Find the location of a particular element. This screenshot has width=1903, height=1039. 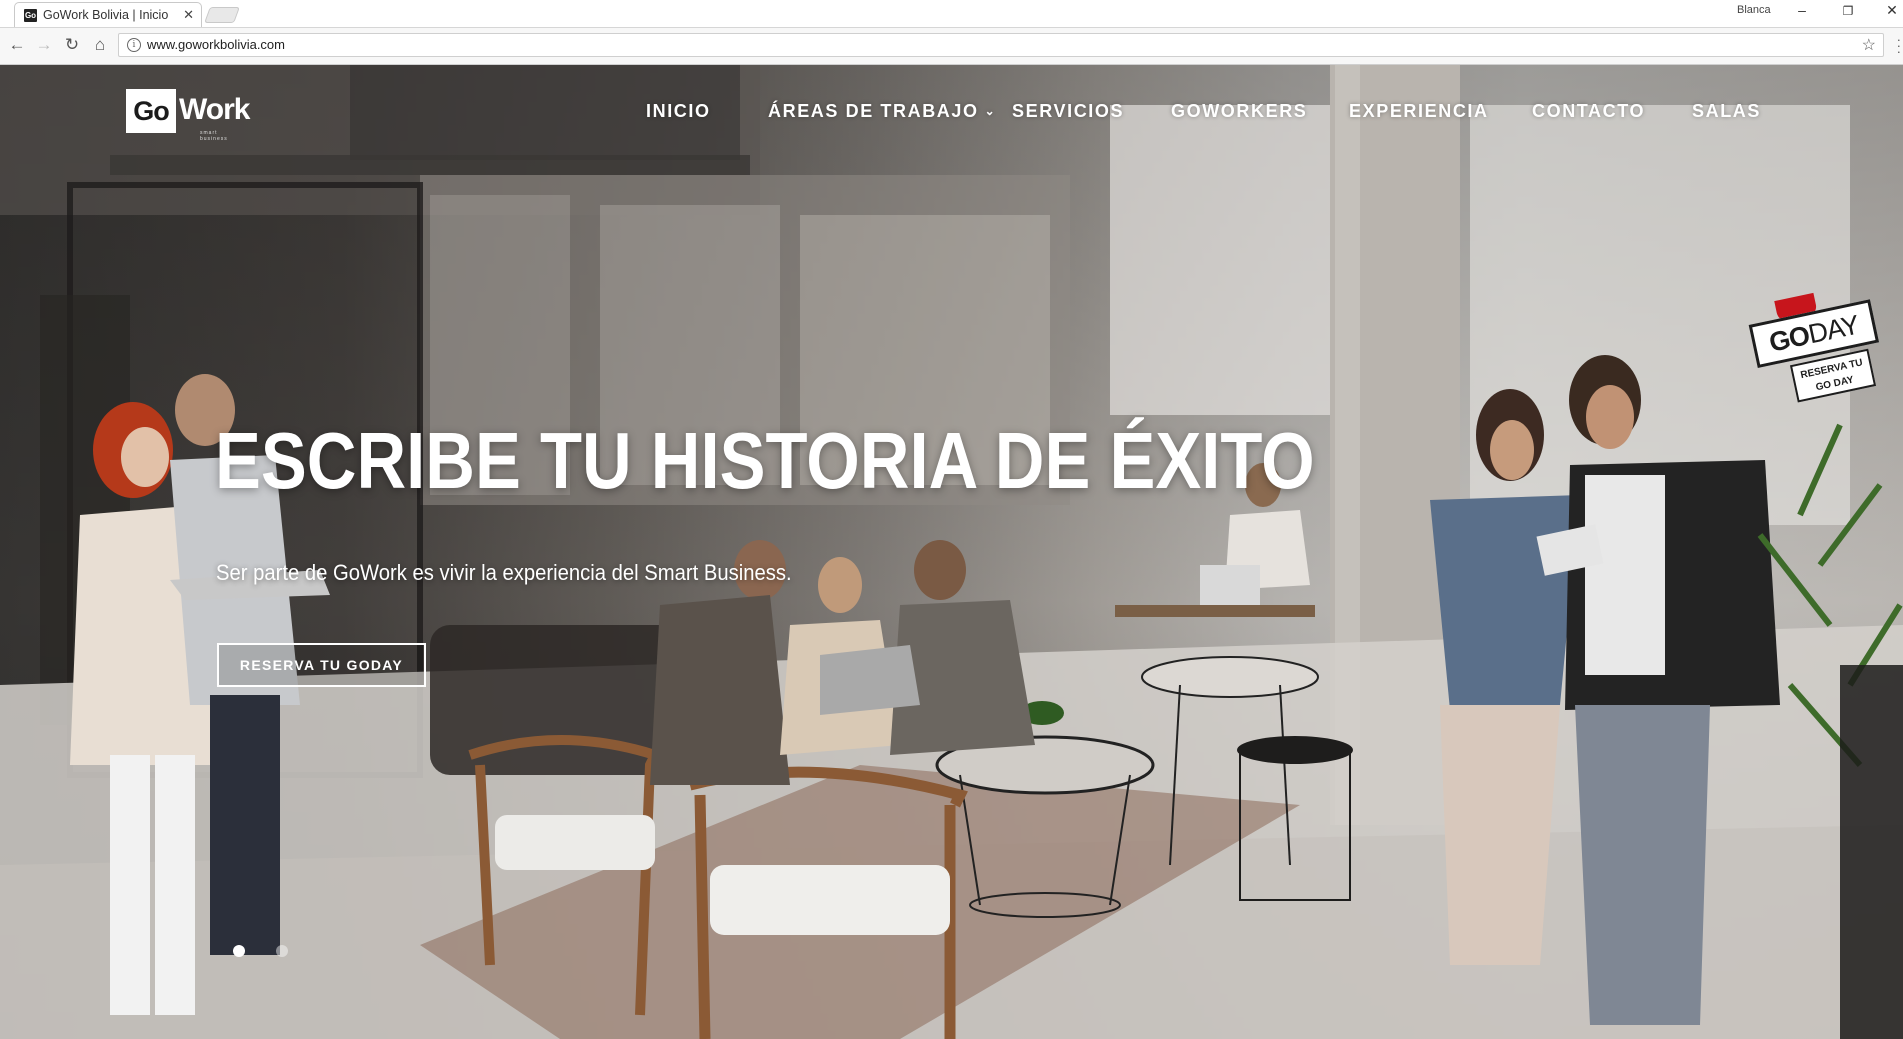

minimize-icon: – is located at coordinates (1802, 10).